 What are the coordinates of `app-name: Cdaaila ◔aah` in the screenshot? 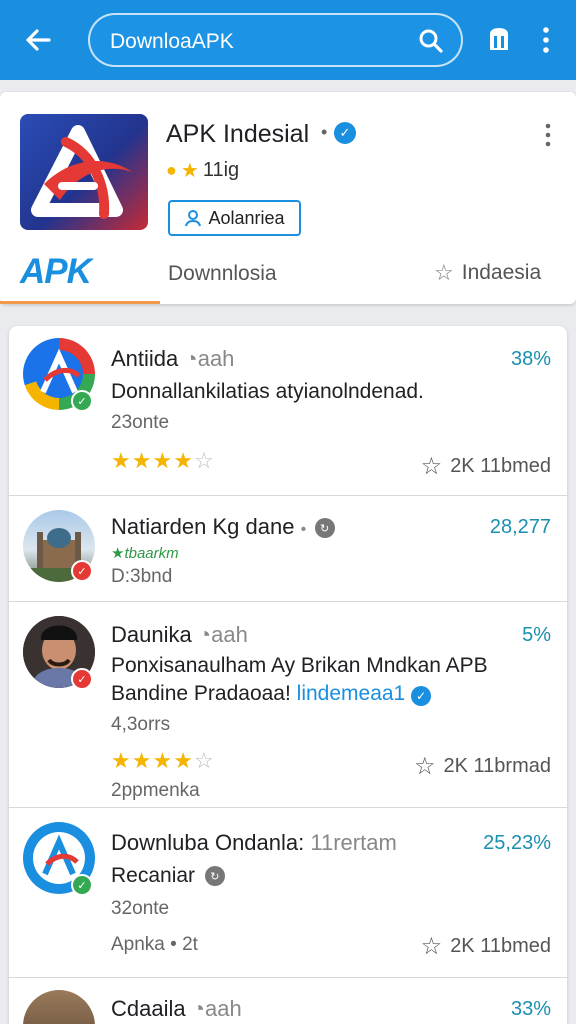 It's located at (176, 1008).